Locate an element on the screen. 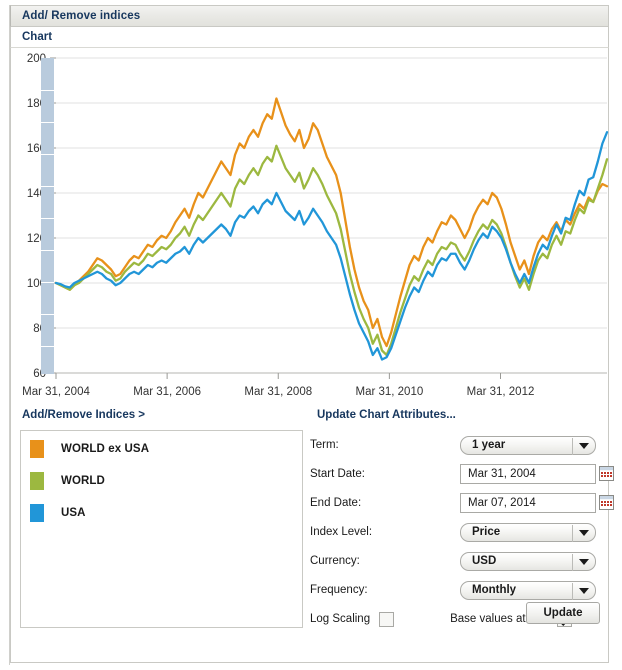 The height and width of the screenshot is (670, 622). svg-text: Mar 31, 2012 is located at coordinates (501, 392).